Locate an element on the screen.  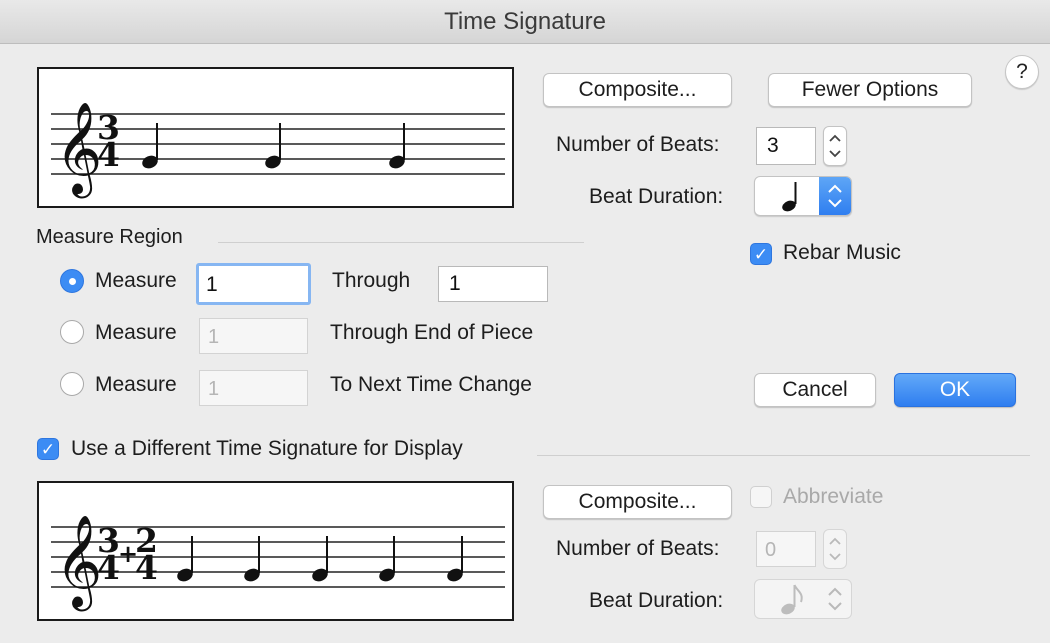
through-end-label: Through End of Piece is located at coordinates (432, 332).